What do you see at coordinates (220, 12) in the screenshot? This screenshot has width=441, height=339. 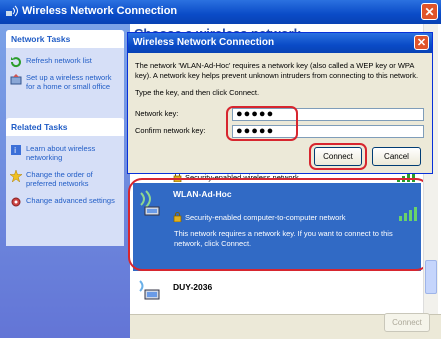 I see `outer-title-bar: Wireless Network Connection ✕` at bounding box center [220, 12].